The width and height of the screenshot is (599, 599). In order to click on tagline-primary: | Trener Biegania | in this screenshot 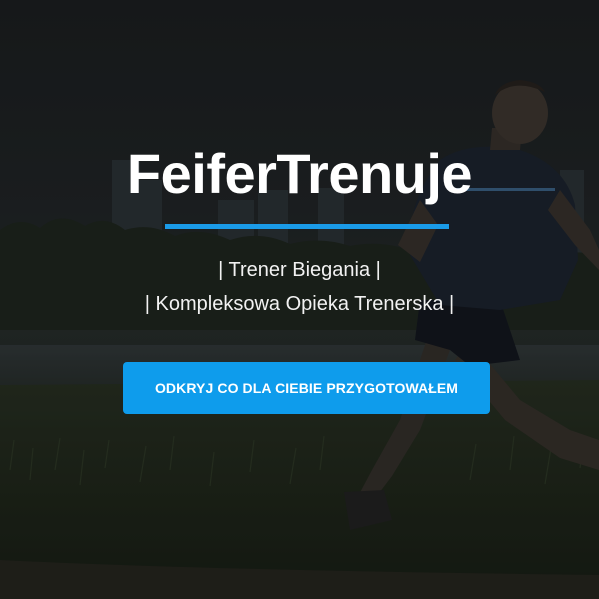, I will do `click(299, 270)`.